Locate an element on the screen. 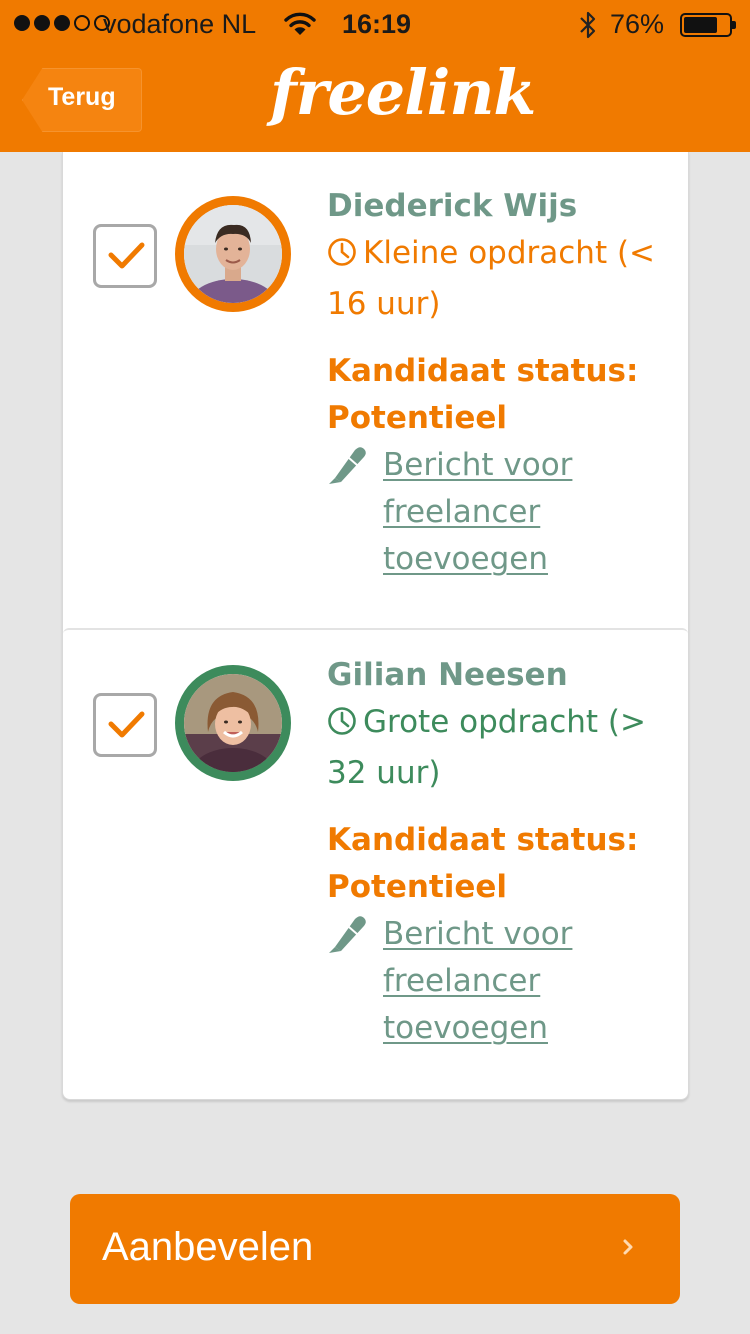 The width and height of the screenshot is (750, 1334). app-header: vodafone NL 16:19 76% Terug freelink is located at coordinates (375, 76).